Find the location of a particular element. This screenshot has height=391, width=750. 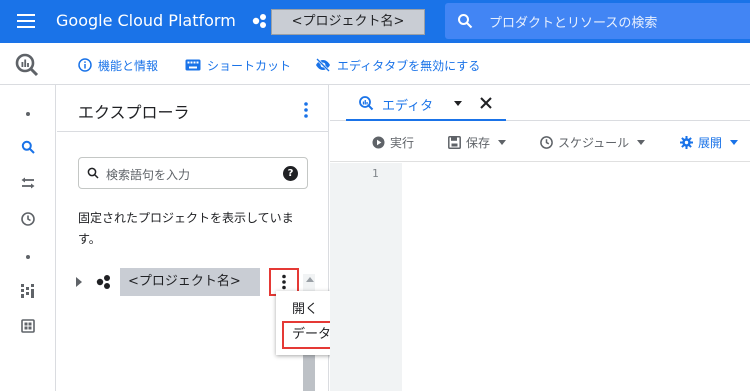

run-button: 実行 is located at coordinates (393, 142).